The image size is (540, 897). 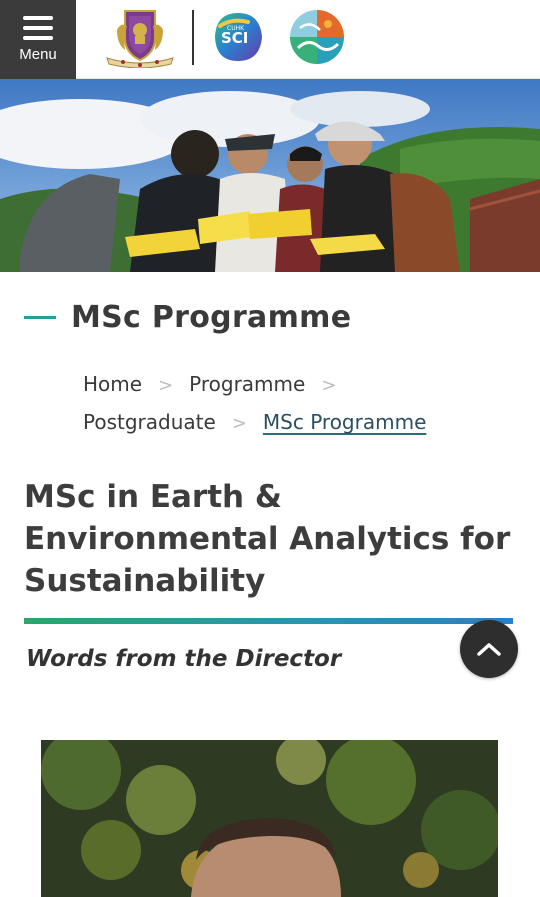 What do you see at coordinates (38, 28) in the screenshot?
I see `hamburger-icon` at bounding box center [38, 28].